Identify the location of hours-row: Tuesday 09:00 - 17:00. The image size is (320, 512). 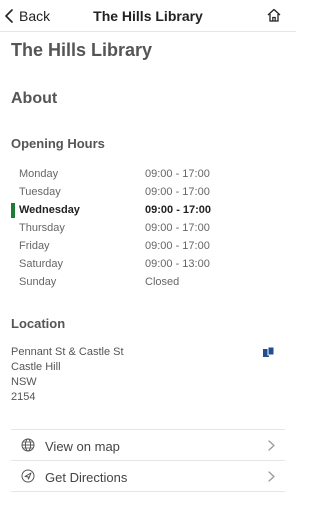
(146, 193).